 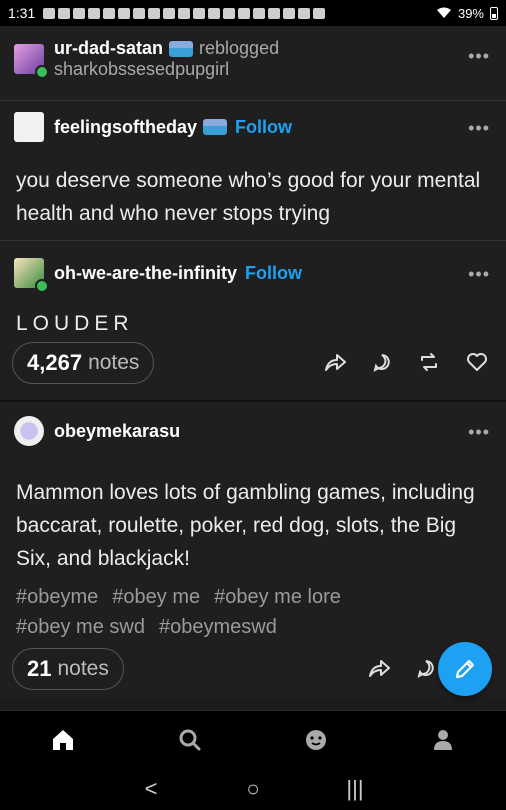 What do you see at coordinates (470, 13) in the screenshot?
I see `battery-percent: 39%` at bounding box center [470, 13].